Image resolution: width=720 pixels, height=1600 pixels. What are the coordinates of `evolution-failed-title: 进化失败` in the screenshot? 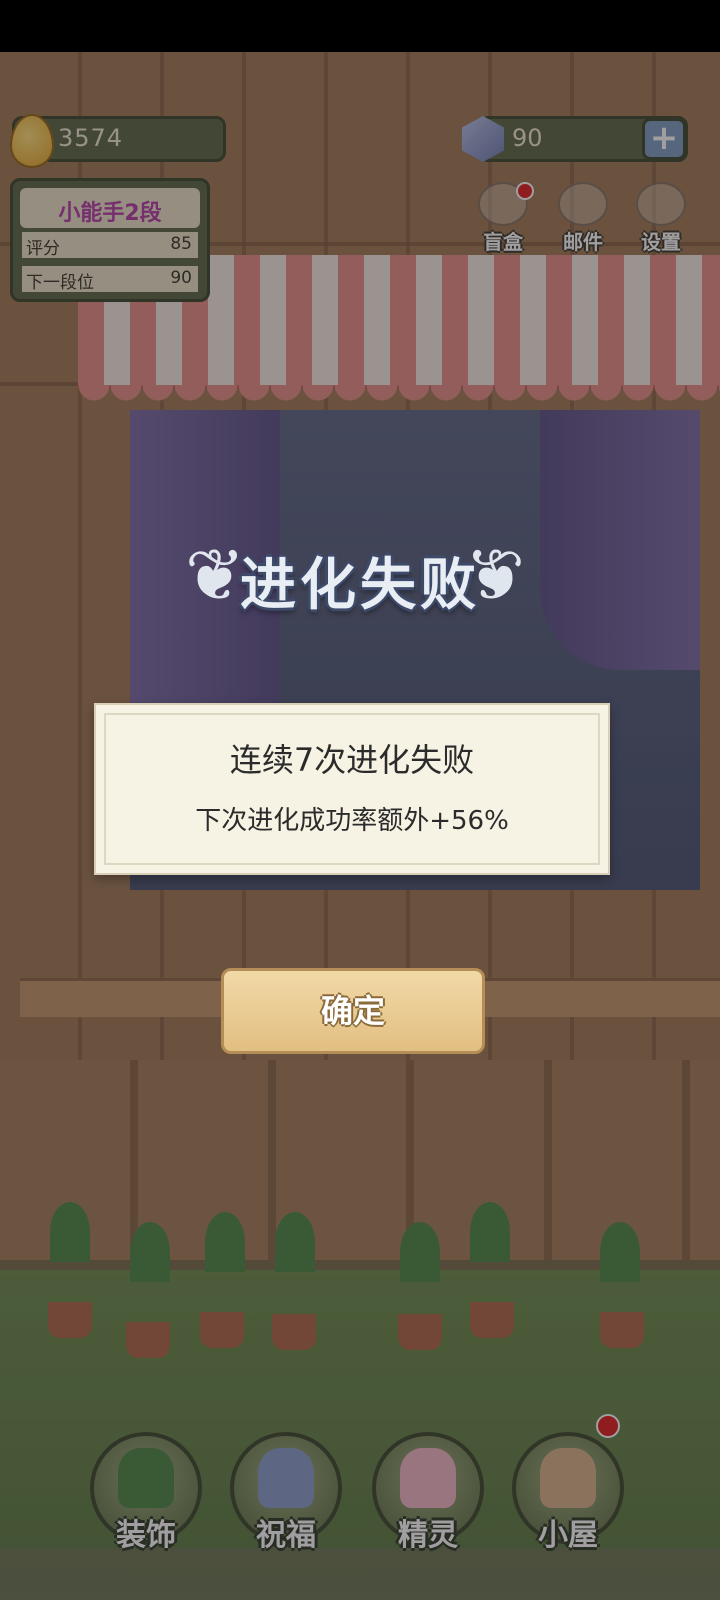 It's located at (360, 585).